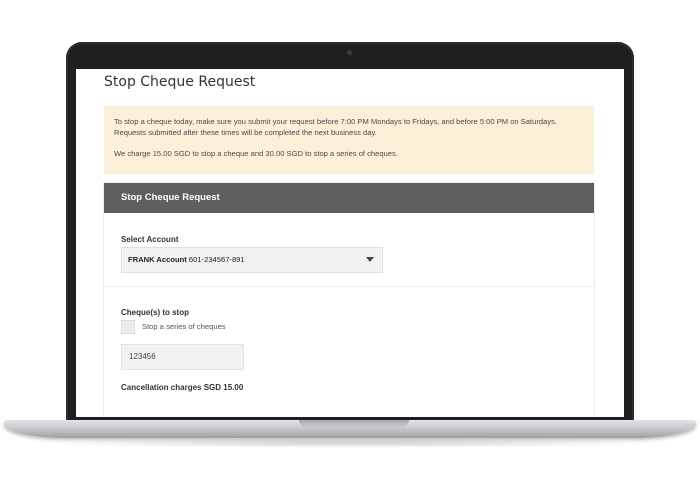  I want to click on camera-icon, so click(349, 52).